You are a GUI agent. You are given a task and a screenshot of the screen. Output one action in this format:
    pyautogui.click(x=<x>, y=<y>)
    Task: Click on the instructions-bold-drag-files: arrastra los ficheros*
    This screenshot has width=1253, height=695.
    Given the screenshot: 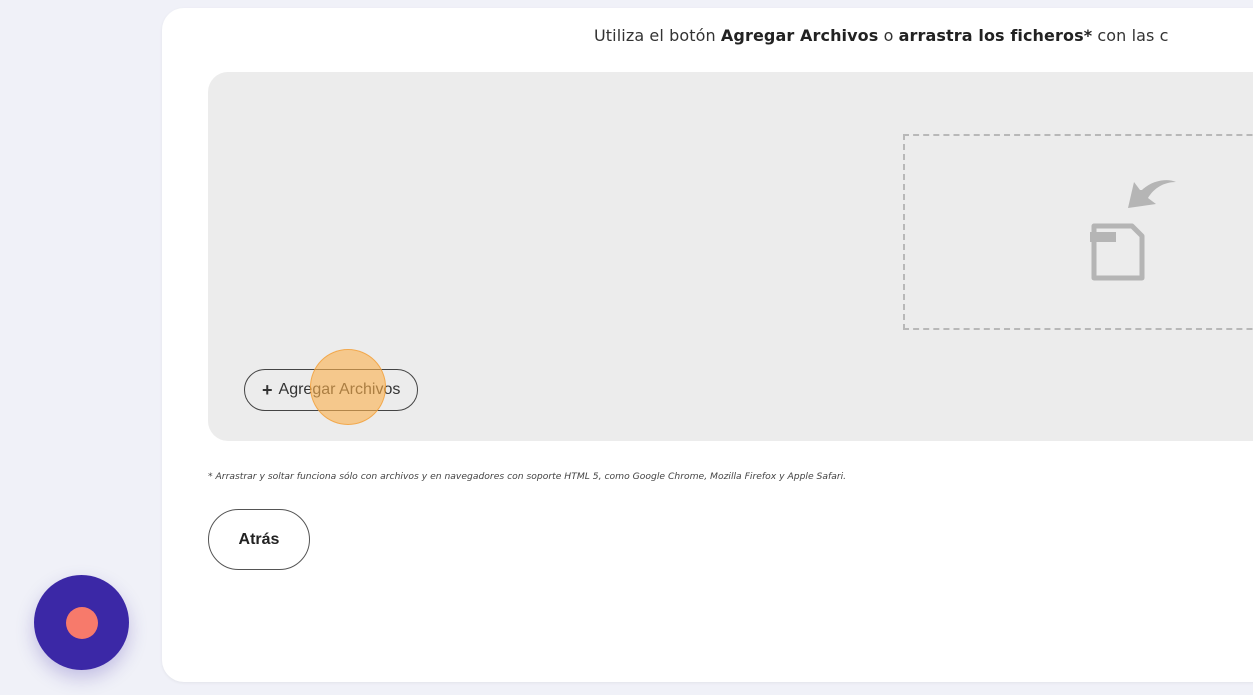 What is the action you would take?
    pyautogui.click(x=995, y=35)
    